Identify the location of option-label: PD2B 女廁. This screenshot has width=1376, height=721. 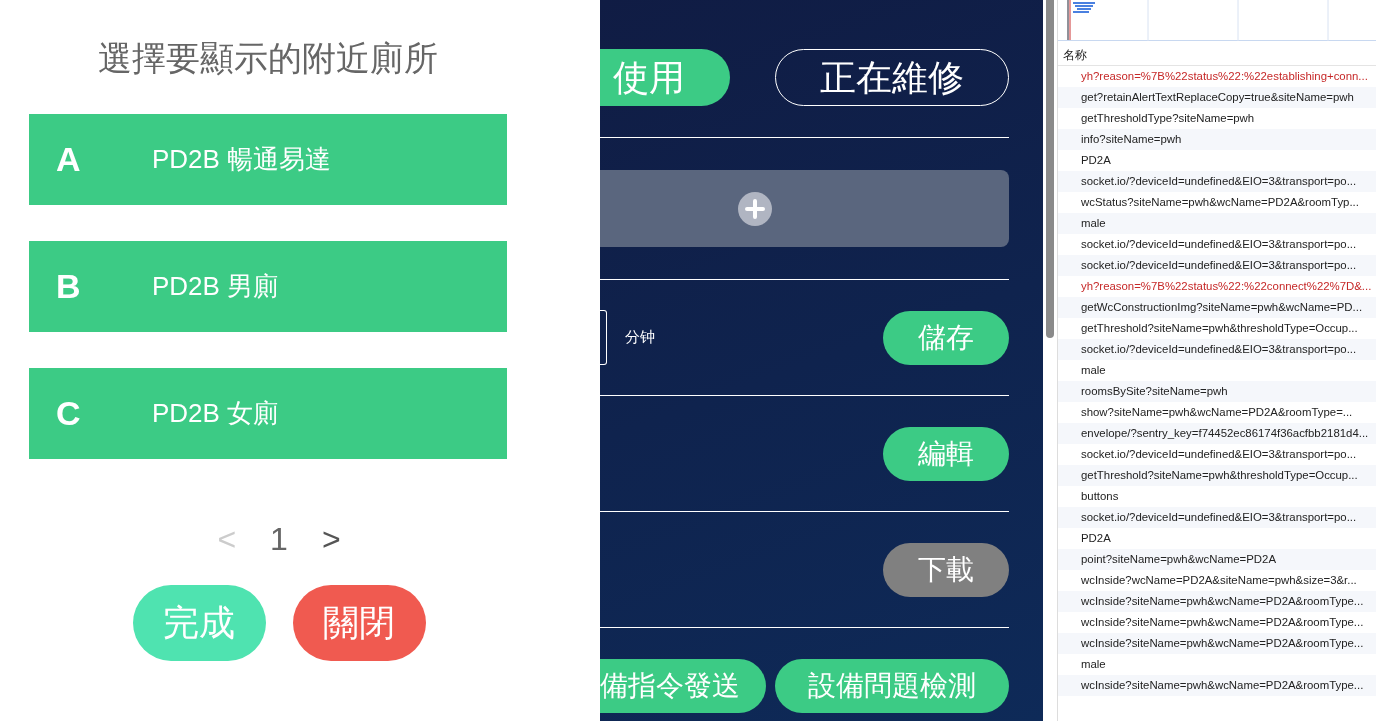
(216, 413).